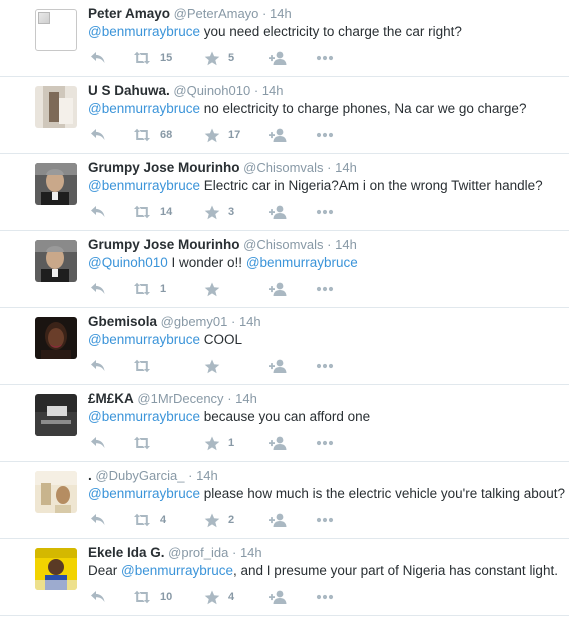 The width and height of the screenshot is (569, 619). I want to click on like-button: 17, so click(222, 135).